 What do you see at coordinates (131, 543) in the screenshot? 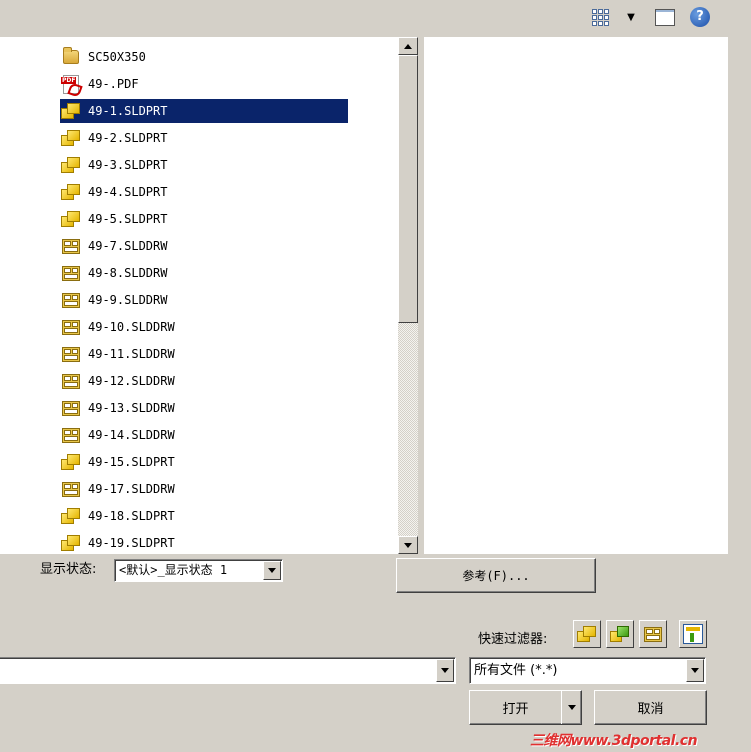
I see `file-name-label: 49-19.SLDPRT` at bounding box center [131, 543].